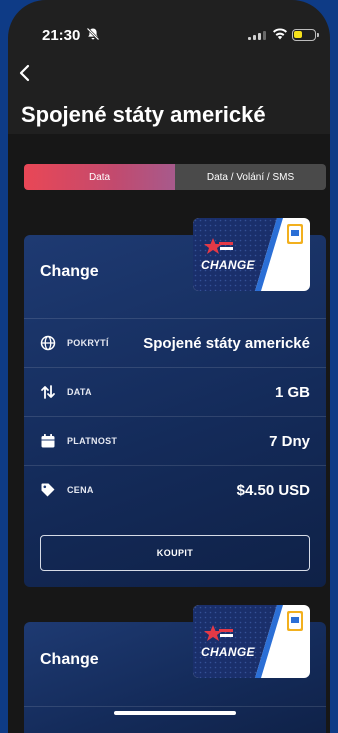 This screenshot has height=733, width=338. Describe the element at coordinates (99, 177) in the screenshot. I see `tab-data: Data` at that location.